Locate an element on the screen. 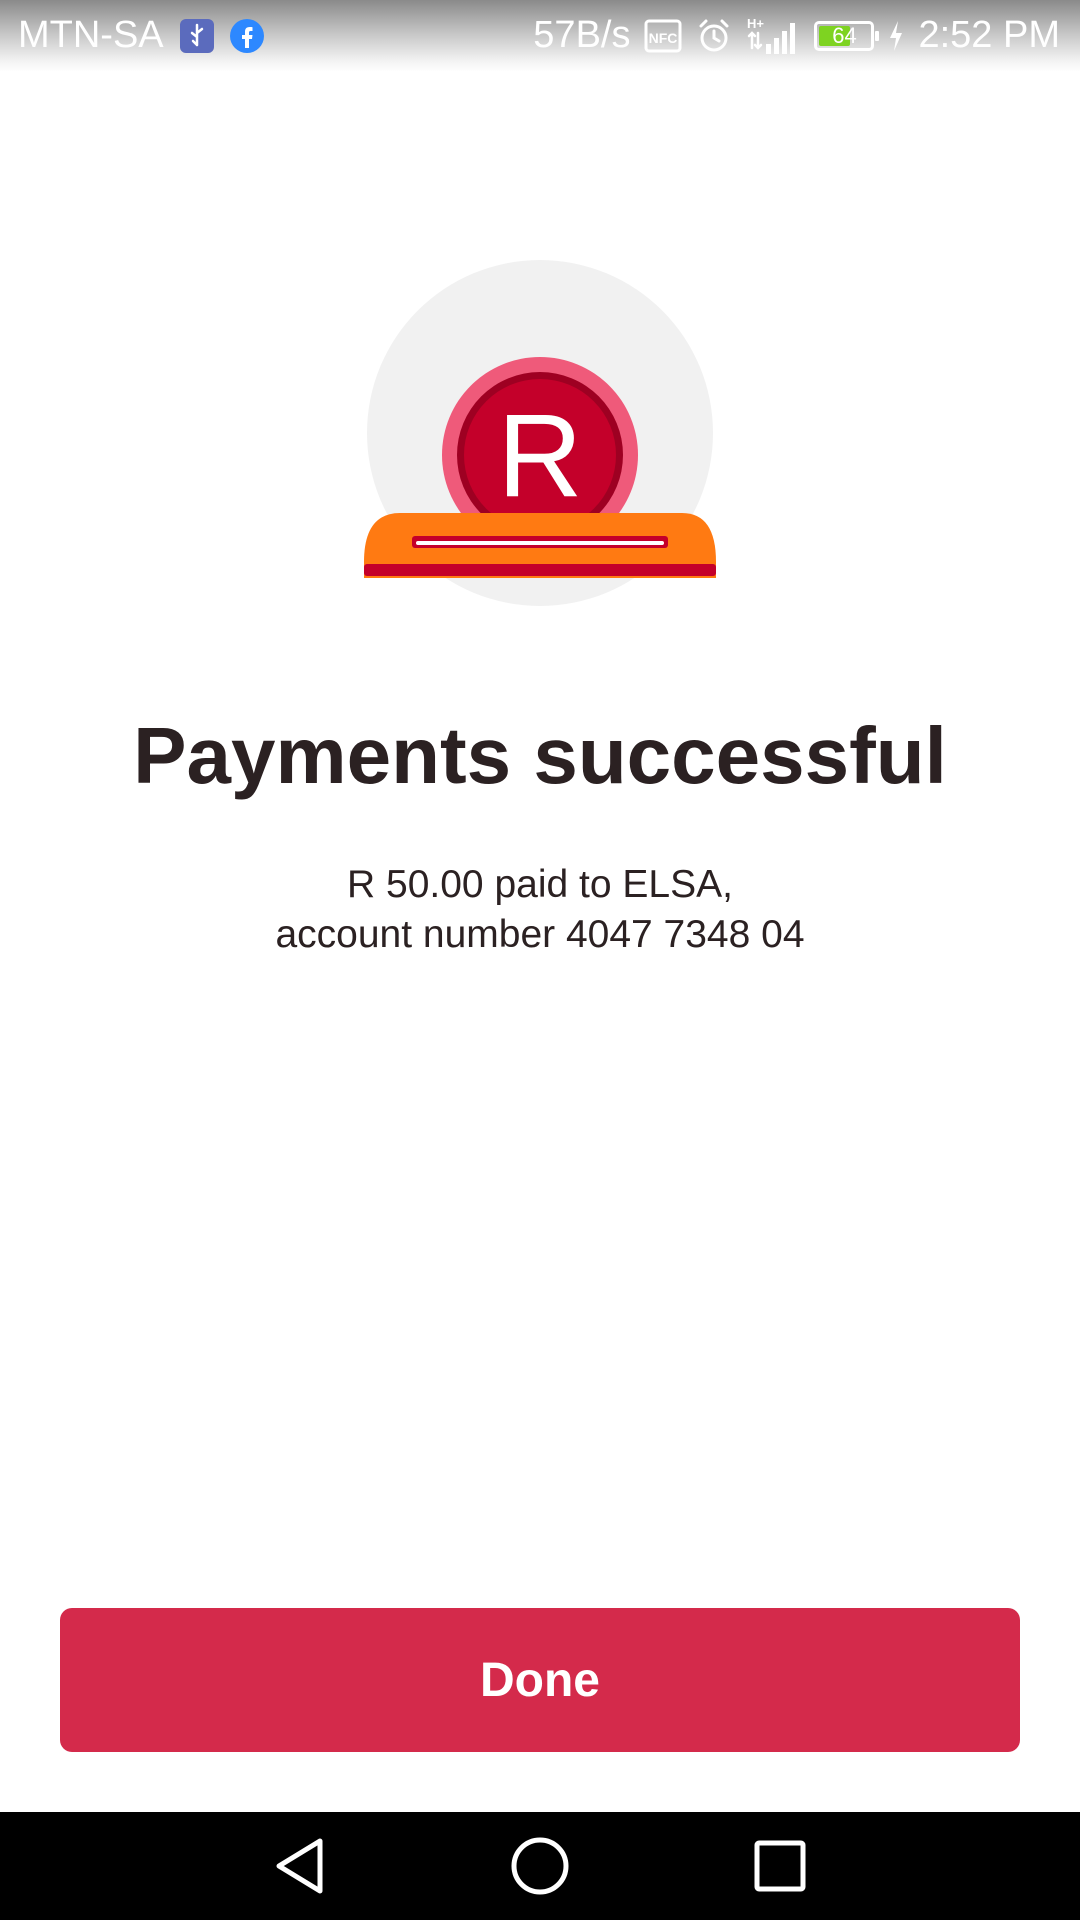  alarm-icon is located at coordinates (714, 36).